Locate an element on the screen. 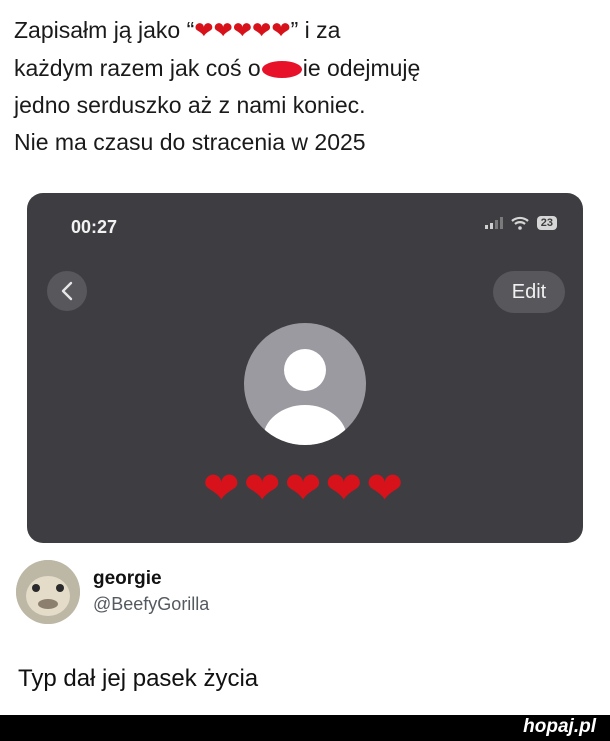  caption-line1a: Zapisałm ją jako “ is located at coordinates (104, 30).